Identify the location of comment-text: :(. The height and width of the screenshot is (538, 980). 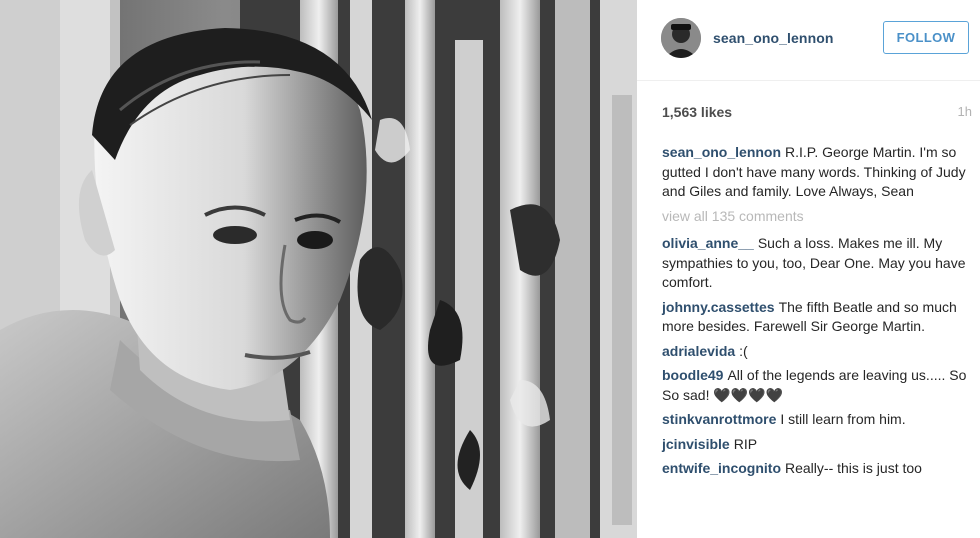
(743, 350).